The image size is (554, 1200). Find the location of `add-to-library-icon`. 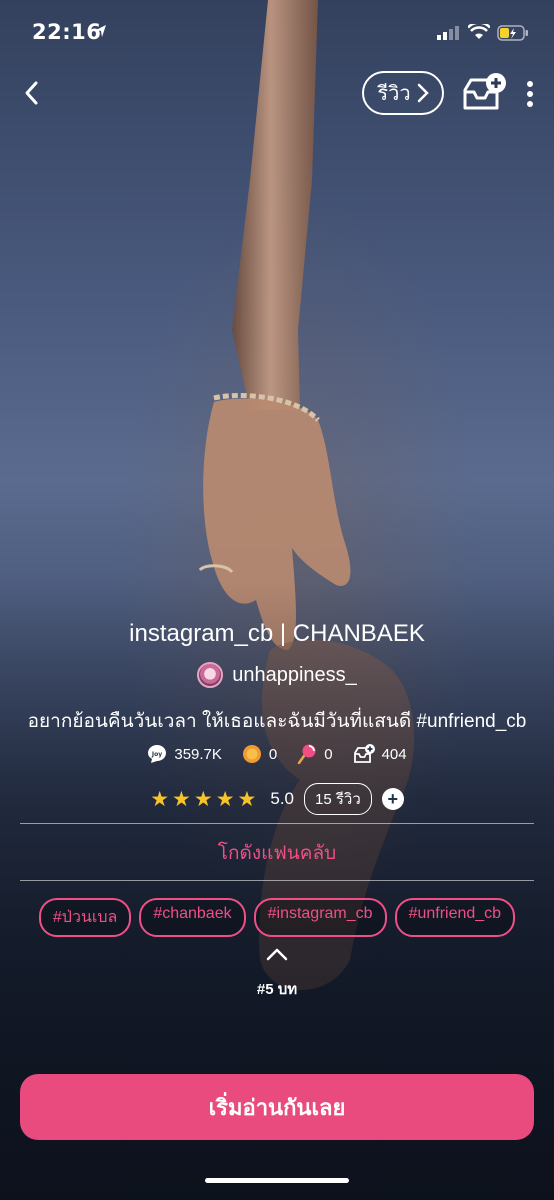

add-to-library-icon is located at coordinates (484, 93).